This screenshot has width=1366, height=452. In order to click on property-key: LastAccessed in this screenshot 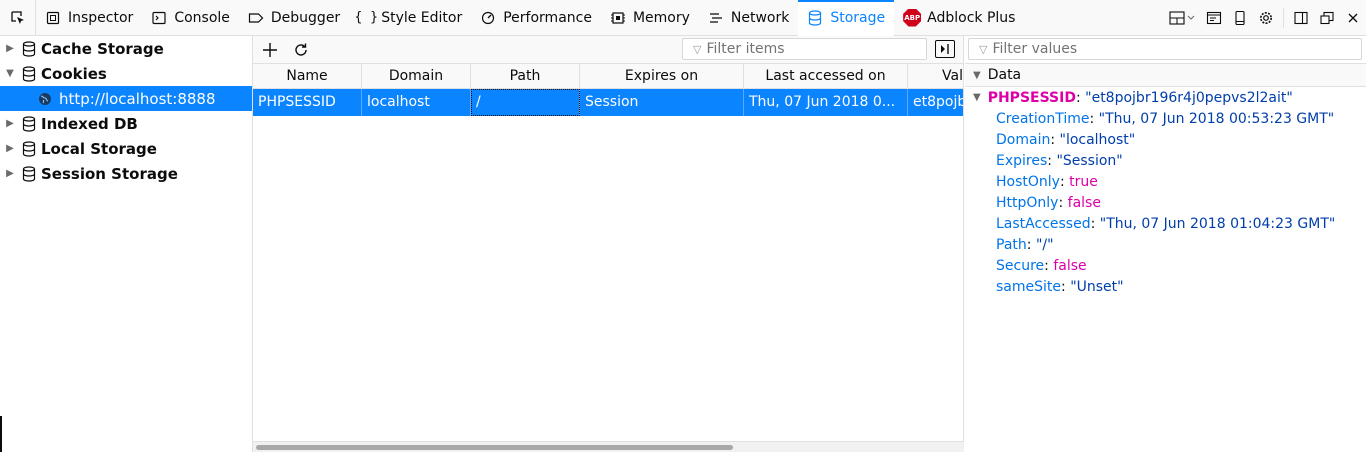, I will do `click(1043, 223)`.